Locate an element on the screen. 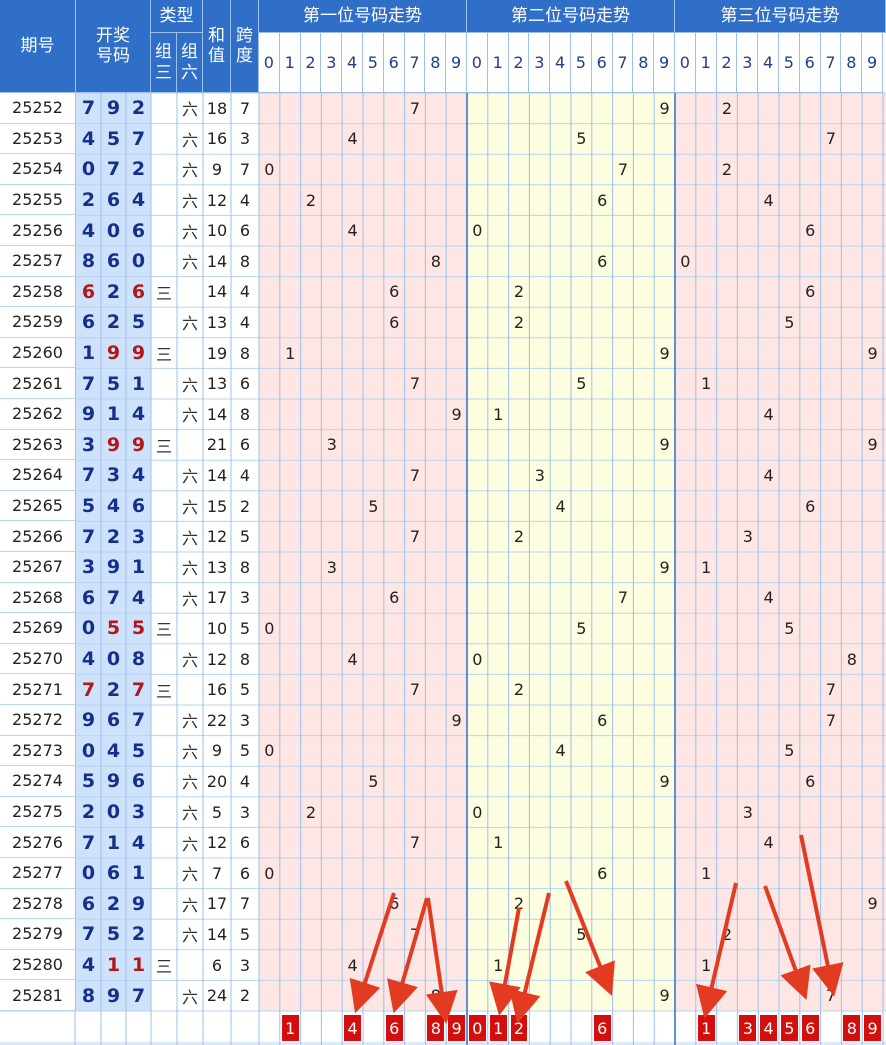  pick-digit: 5 is located at coordinates (789, 1028).